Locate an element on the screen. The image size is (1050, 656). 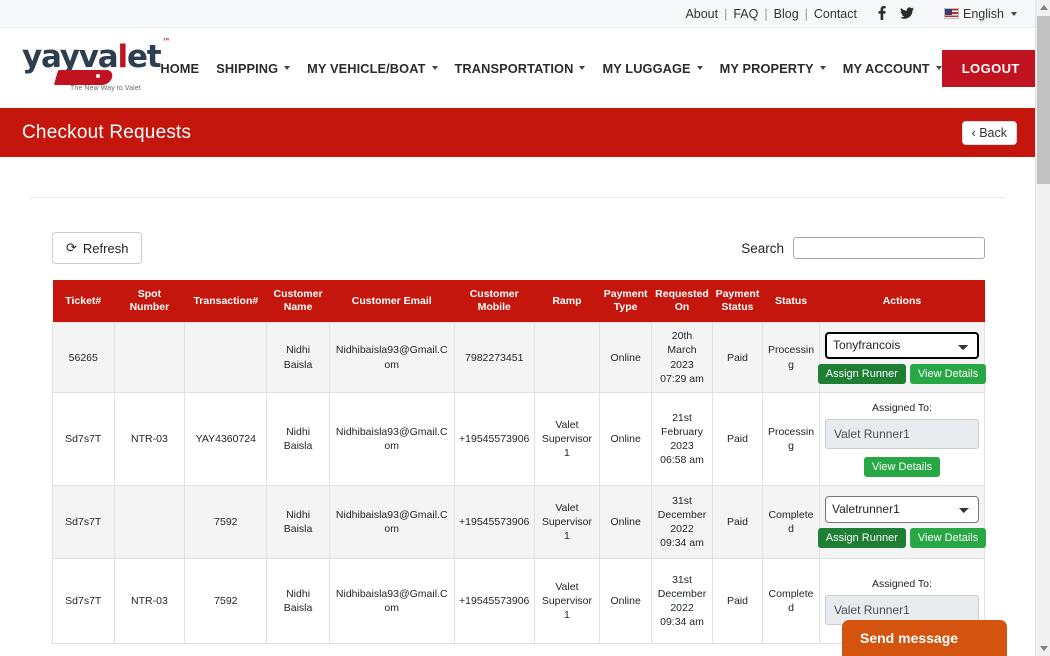
action-button-row: View Details is located at coordinates (902, 467).